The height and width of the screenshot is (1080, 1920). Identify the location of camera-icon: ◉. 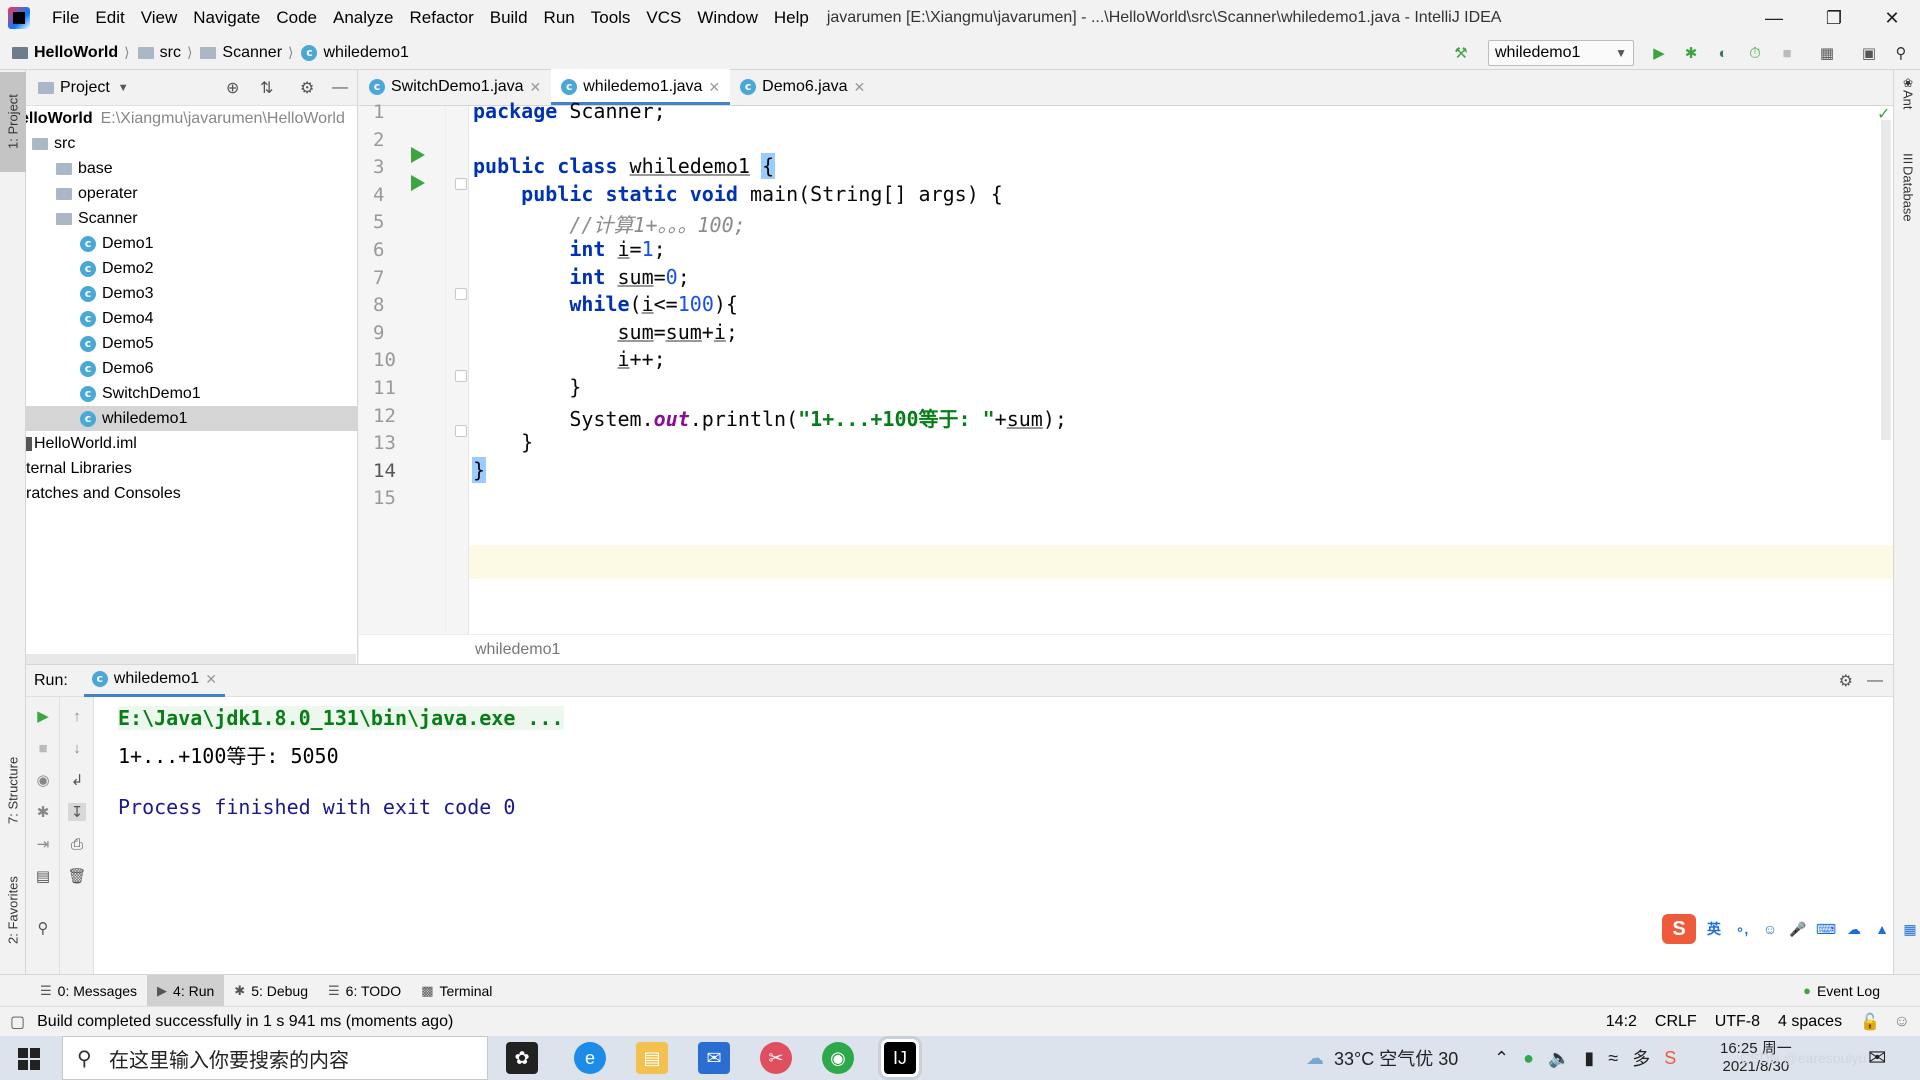
(43, 780).